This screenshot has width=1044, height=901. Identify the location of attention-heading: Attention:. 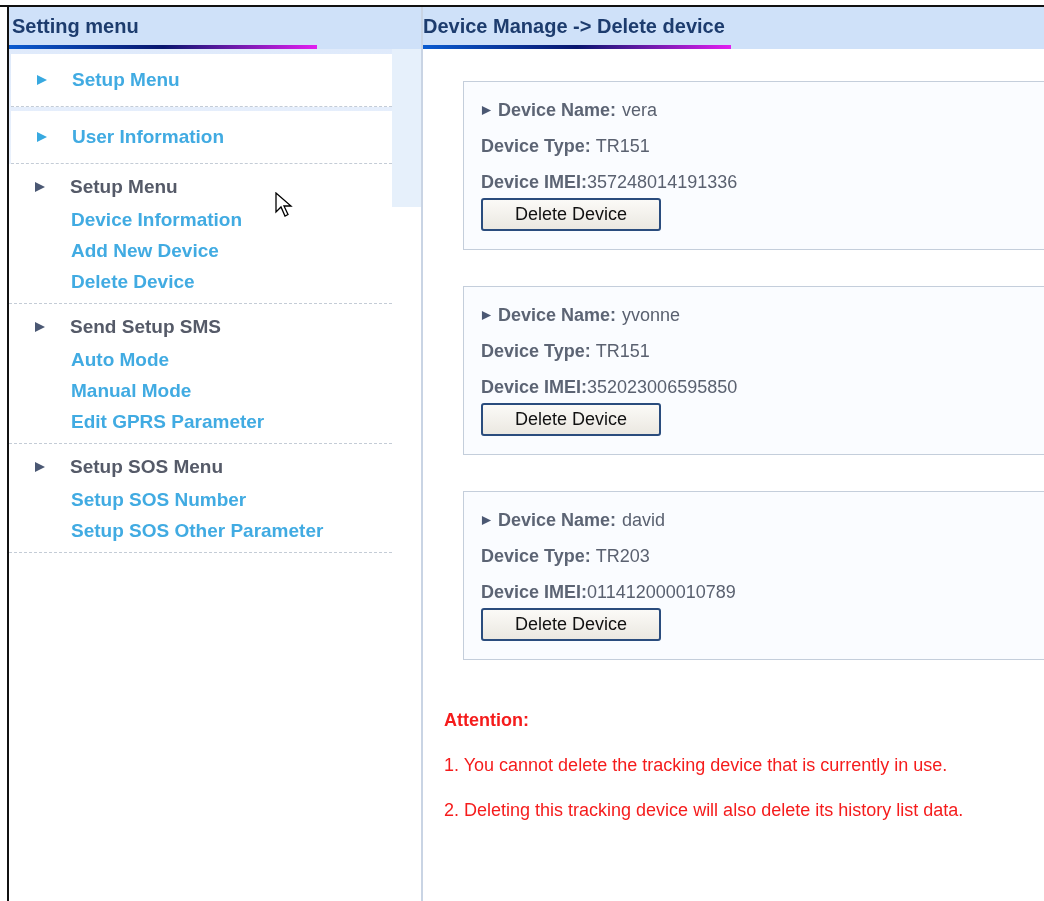
(487, 720).